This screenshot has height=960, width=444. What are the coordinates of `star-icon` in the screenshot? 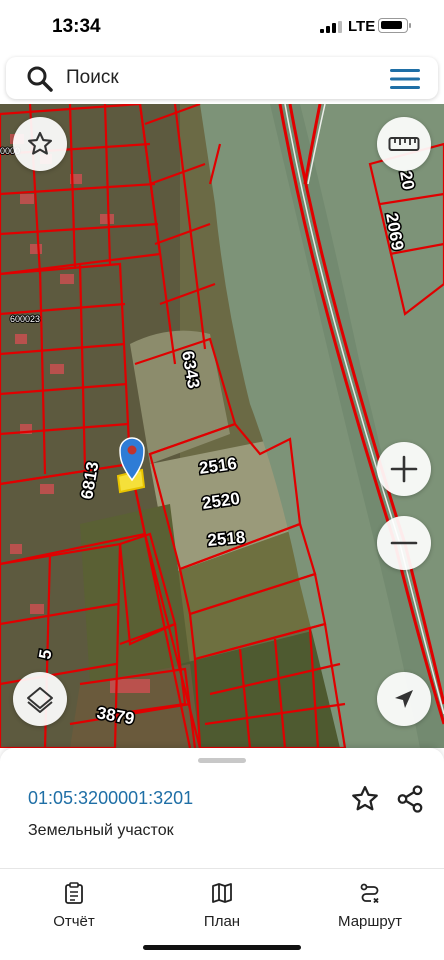 It's located at (40, 143).